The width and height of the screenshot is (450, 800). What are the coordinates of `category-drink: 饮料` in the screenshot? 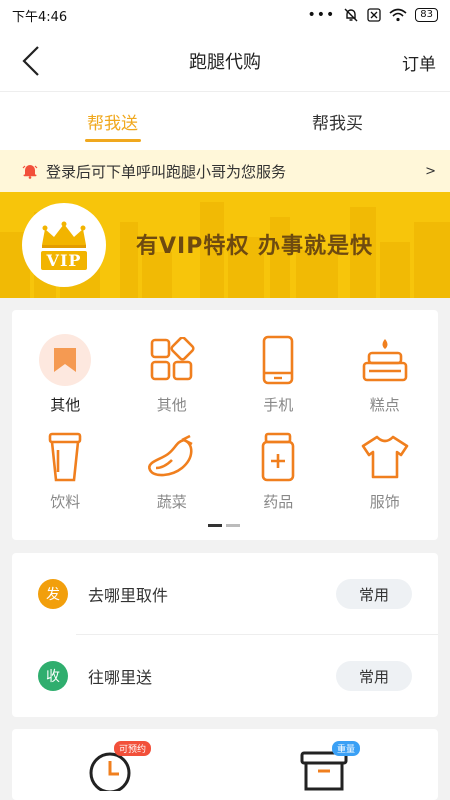 It's located at (65, 470).